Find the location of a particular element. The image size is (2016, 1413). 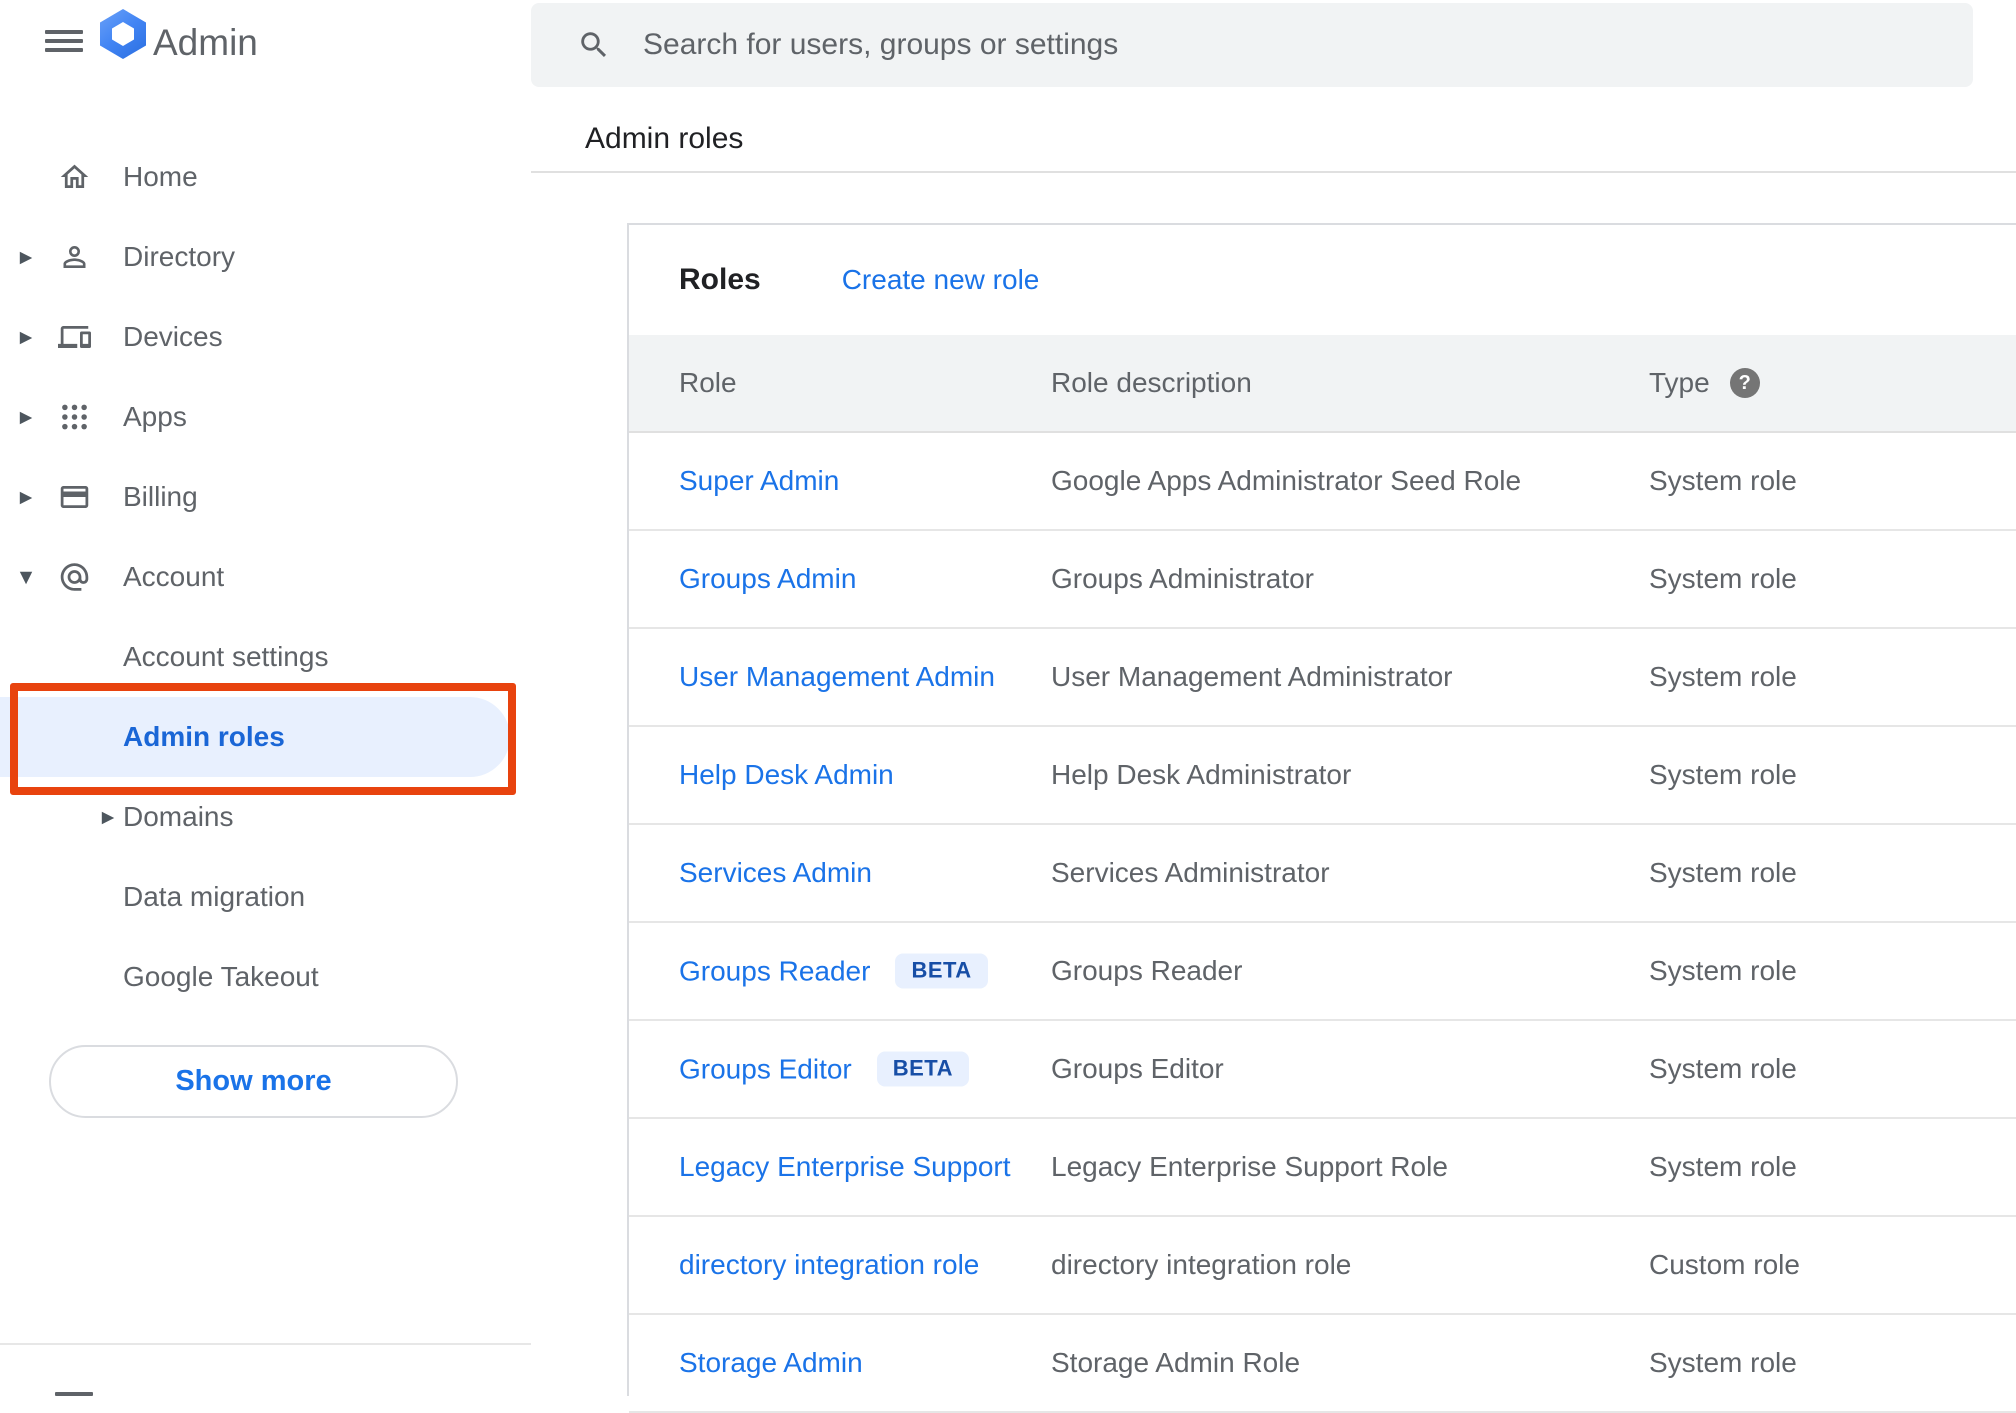

role-description: Legacy Enterprise Support Role is located at coordinates (1249, 1166).